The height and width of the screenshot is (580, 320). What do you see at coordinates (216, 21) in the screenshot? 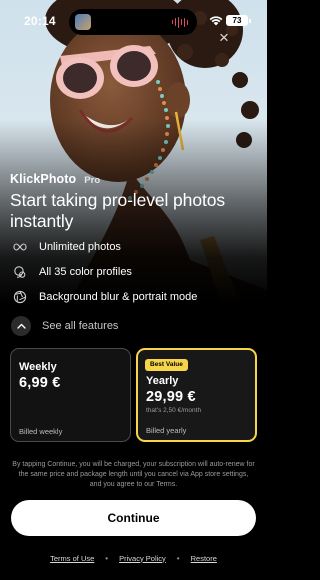
I see `wifi-icon` at bounding box center [216, 21].